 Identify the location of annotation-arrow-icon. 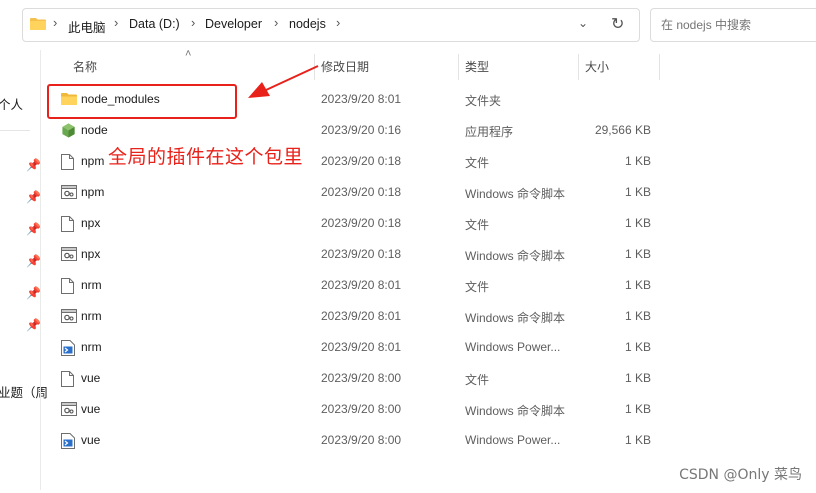
(283, 81).